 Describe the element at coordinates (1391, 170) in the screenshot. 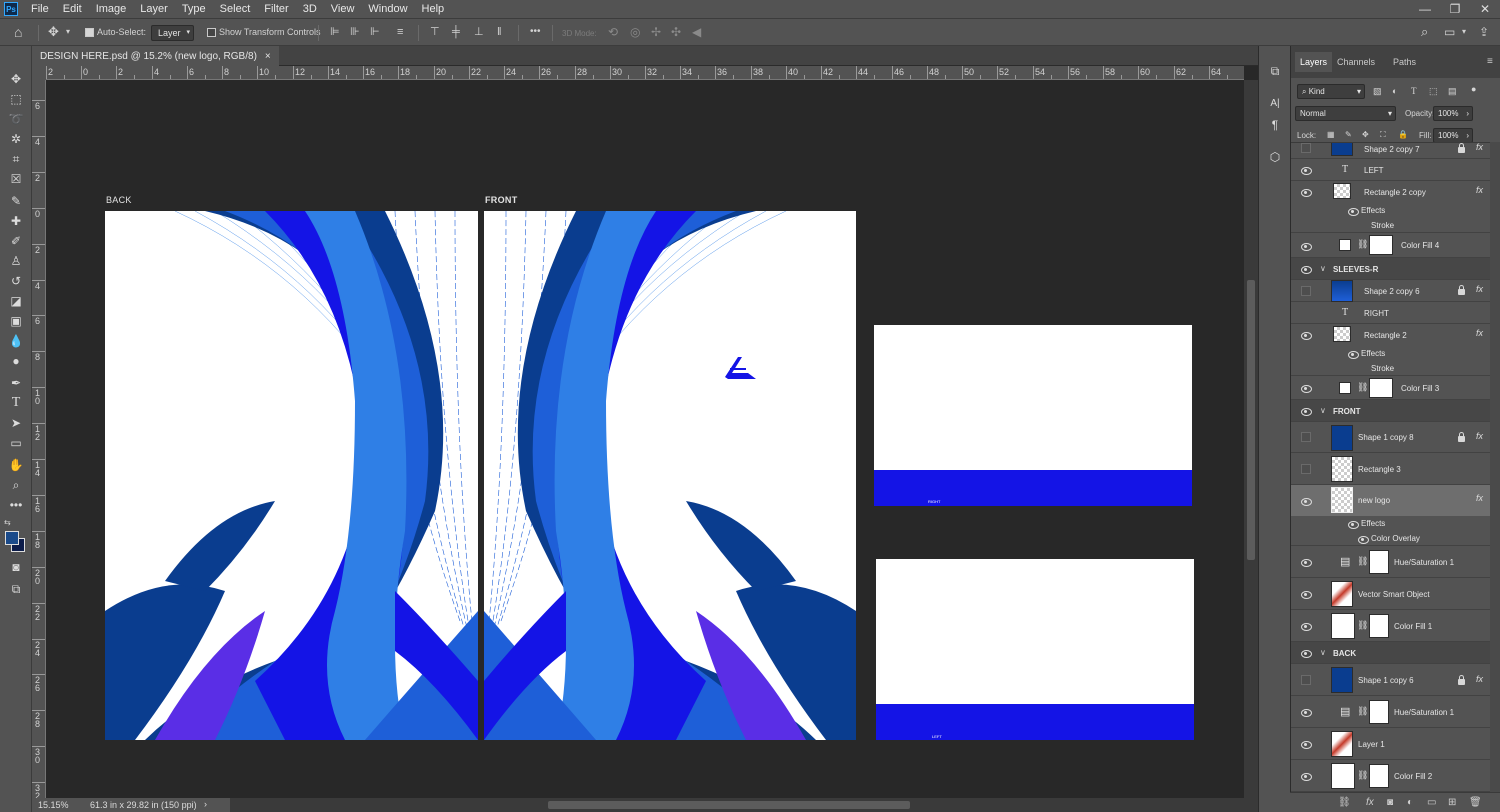

I see `layer-row: T LEFT` at that location.